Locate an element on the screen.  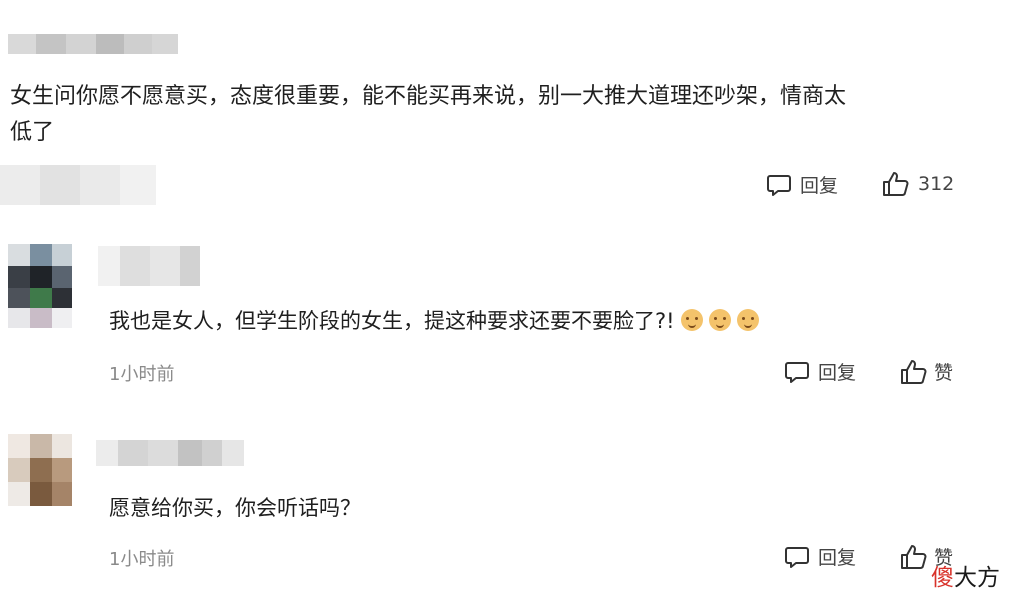
like-button: 赞 is located at coordinates (926, 371).